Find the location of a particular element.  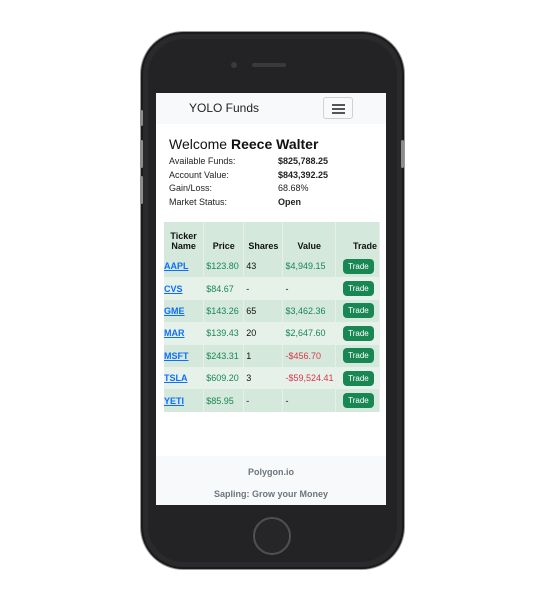

footer-polygon-link: Polygon.io is located at coordinates (271, 472).